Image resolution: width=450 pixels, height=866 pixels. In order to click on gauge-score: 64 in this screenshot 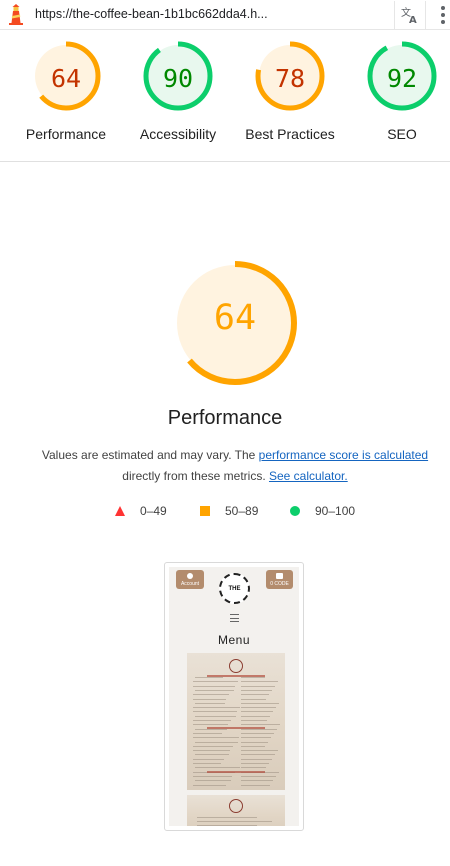, I will do `click(66, 78)`.